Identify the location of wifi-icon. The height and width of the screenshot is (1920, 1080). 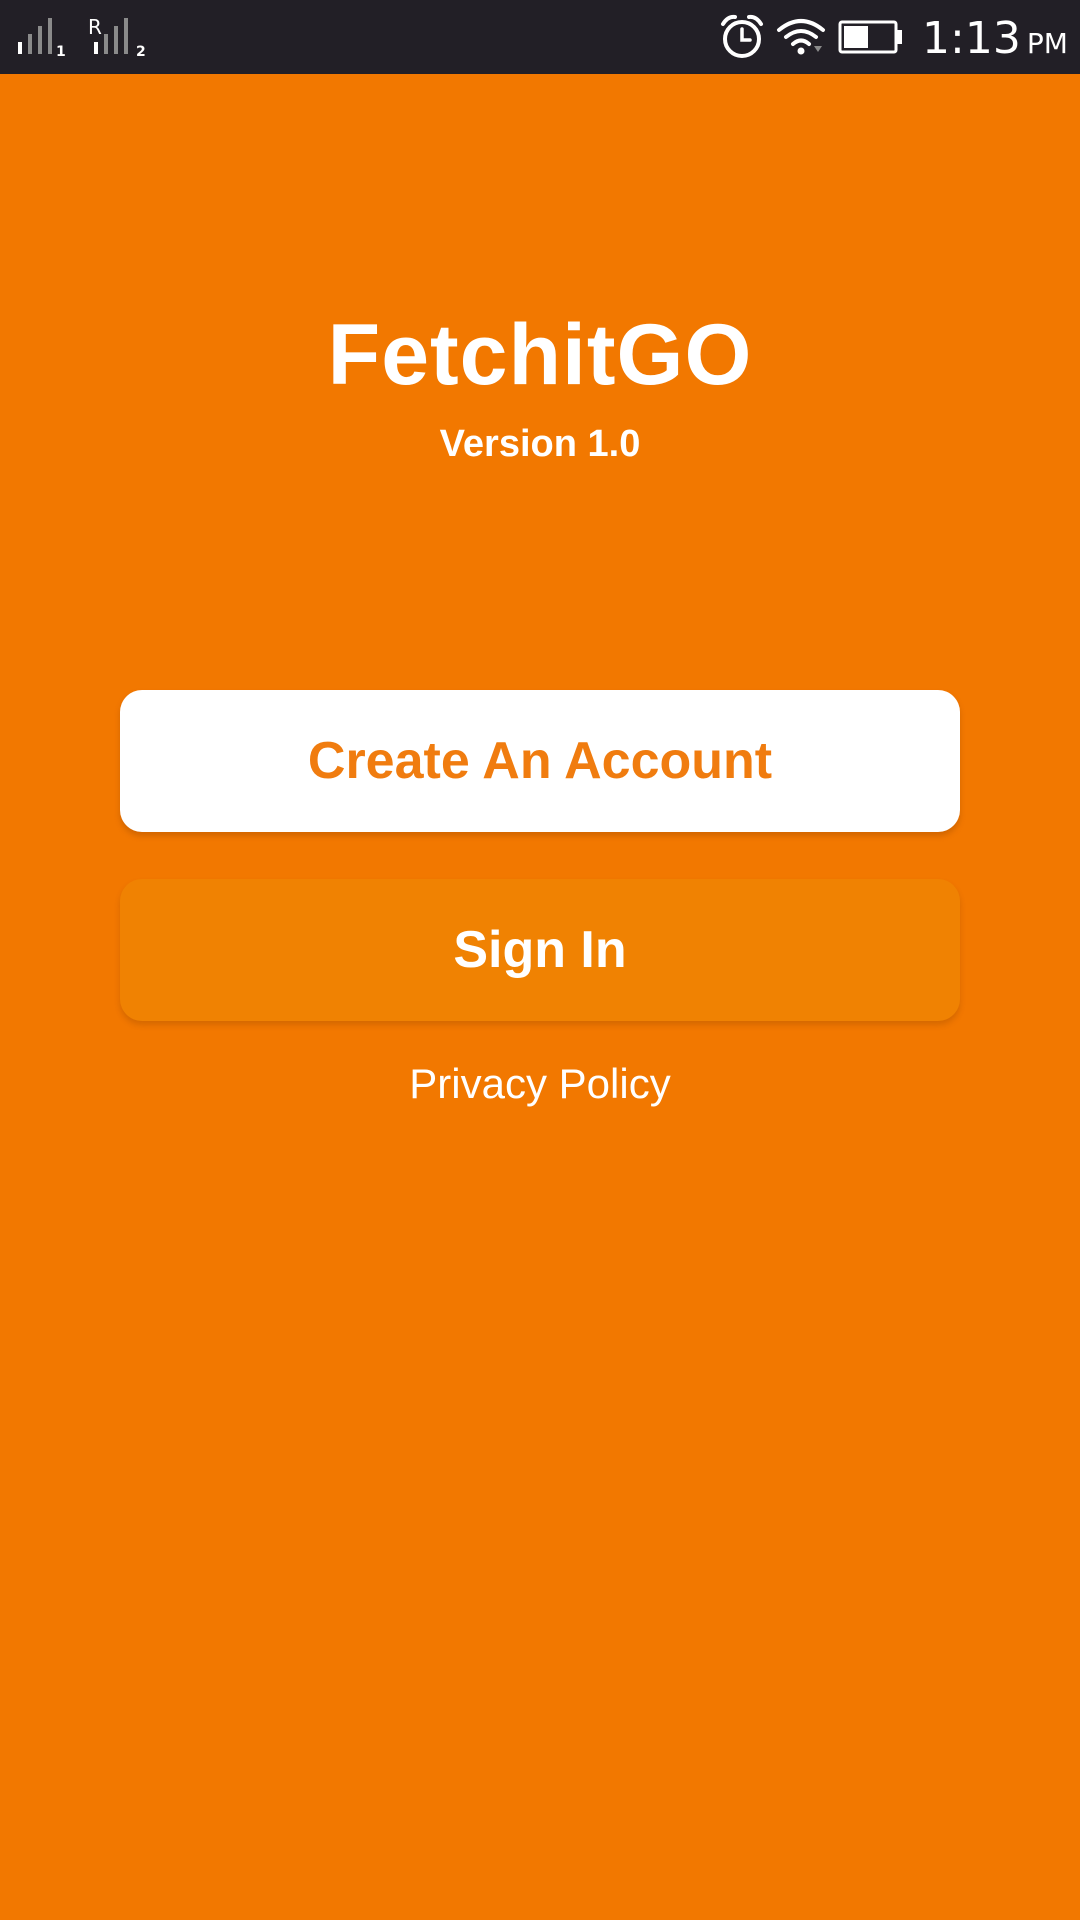
(801, 37).